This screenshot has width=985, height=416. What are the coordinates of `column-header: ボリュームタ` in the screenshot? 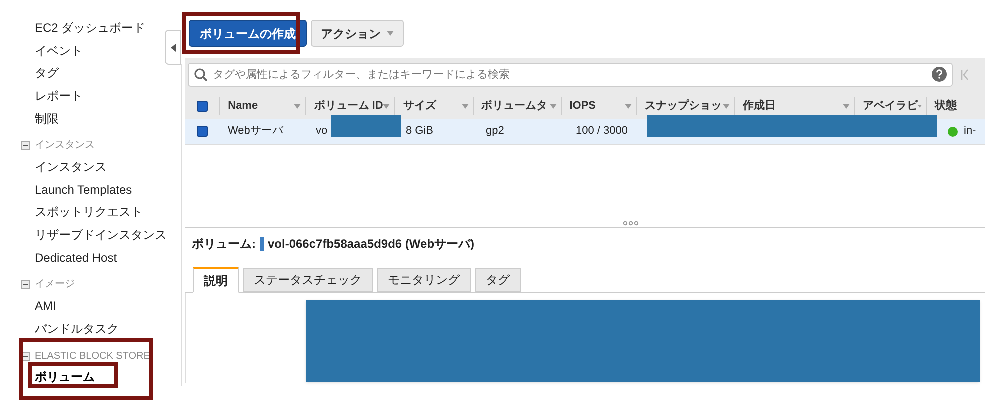 It's located at (515, 106).